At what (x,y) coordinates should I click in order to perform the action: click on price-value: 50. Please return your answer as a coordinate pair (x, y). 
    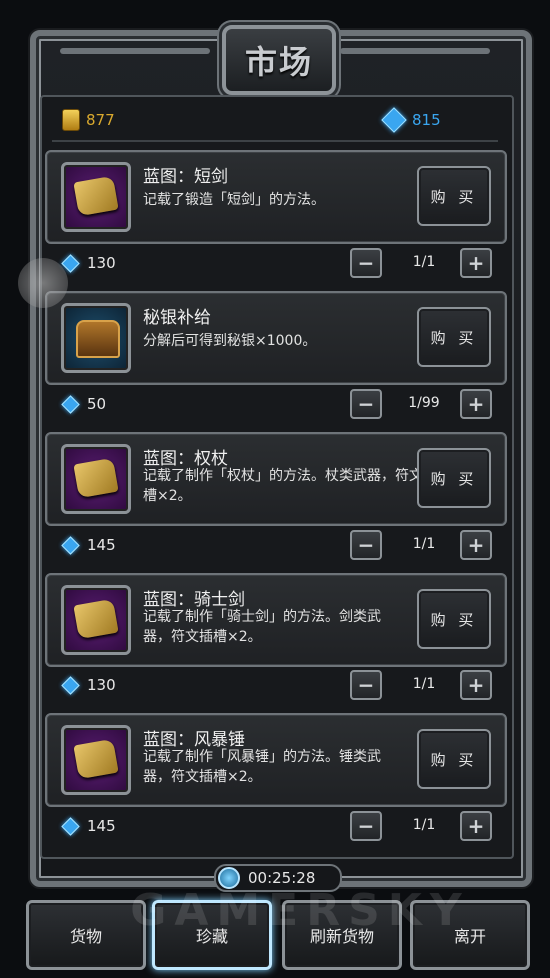
    Looking at the image, I should click on (97, 404).